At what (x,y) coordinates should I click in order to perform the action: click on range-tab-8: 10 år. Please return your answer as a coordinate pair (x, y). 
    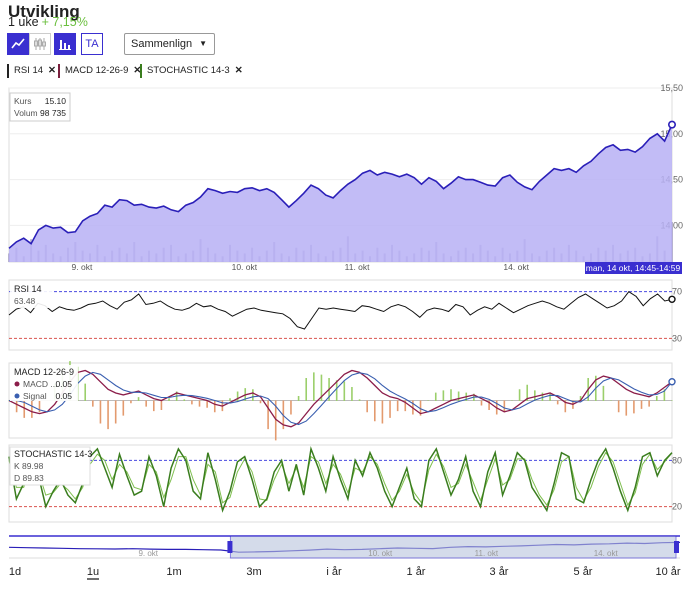
    Looking at the image, I should click on (667, 572).